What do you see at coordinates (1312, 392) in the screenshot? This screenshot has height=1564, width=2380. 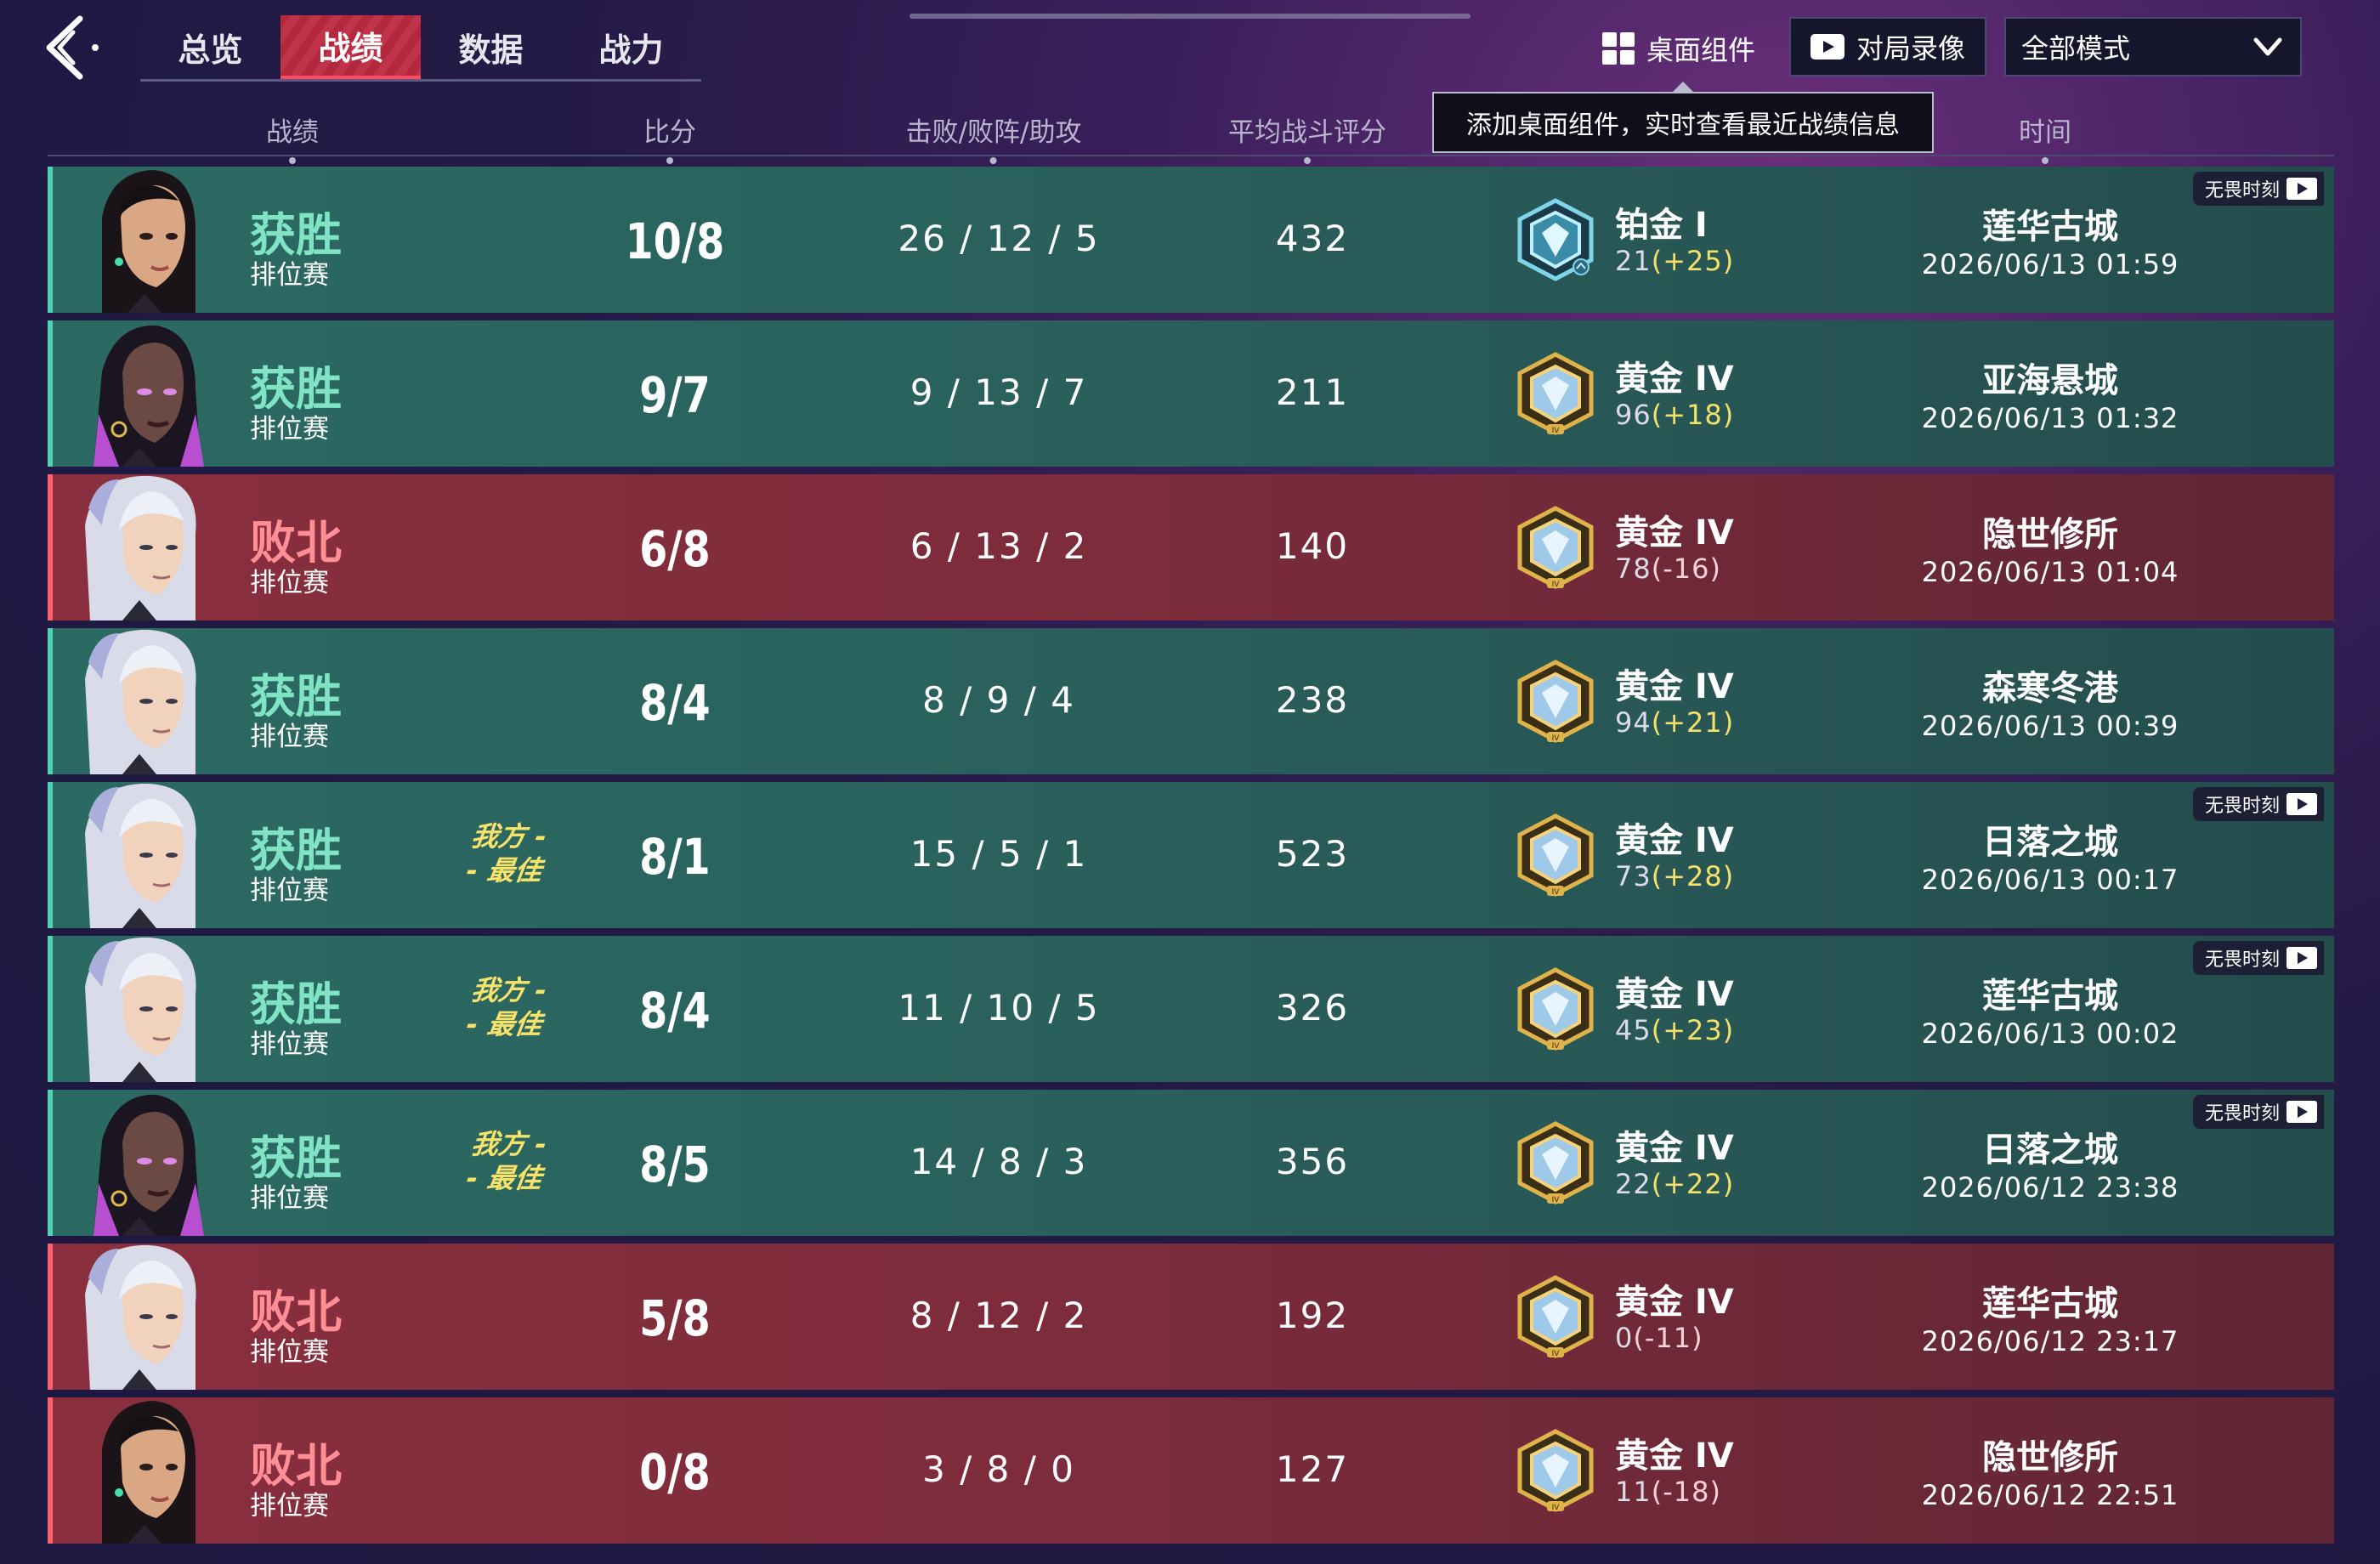 I see `combat-rating: 211` at bounding box center [1312, 392].